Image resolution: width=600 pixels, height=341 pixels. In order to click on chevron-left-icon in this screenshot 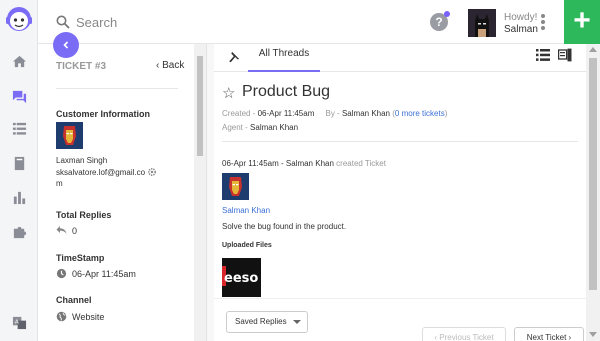, I will do `click(66, 45)`.